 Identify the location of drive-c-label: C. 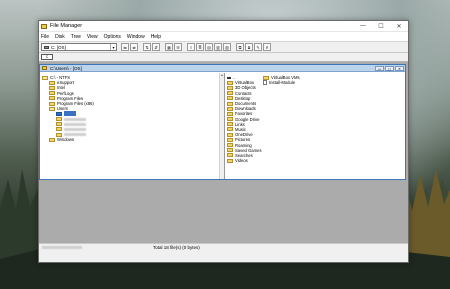
(47, 57).